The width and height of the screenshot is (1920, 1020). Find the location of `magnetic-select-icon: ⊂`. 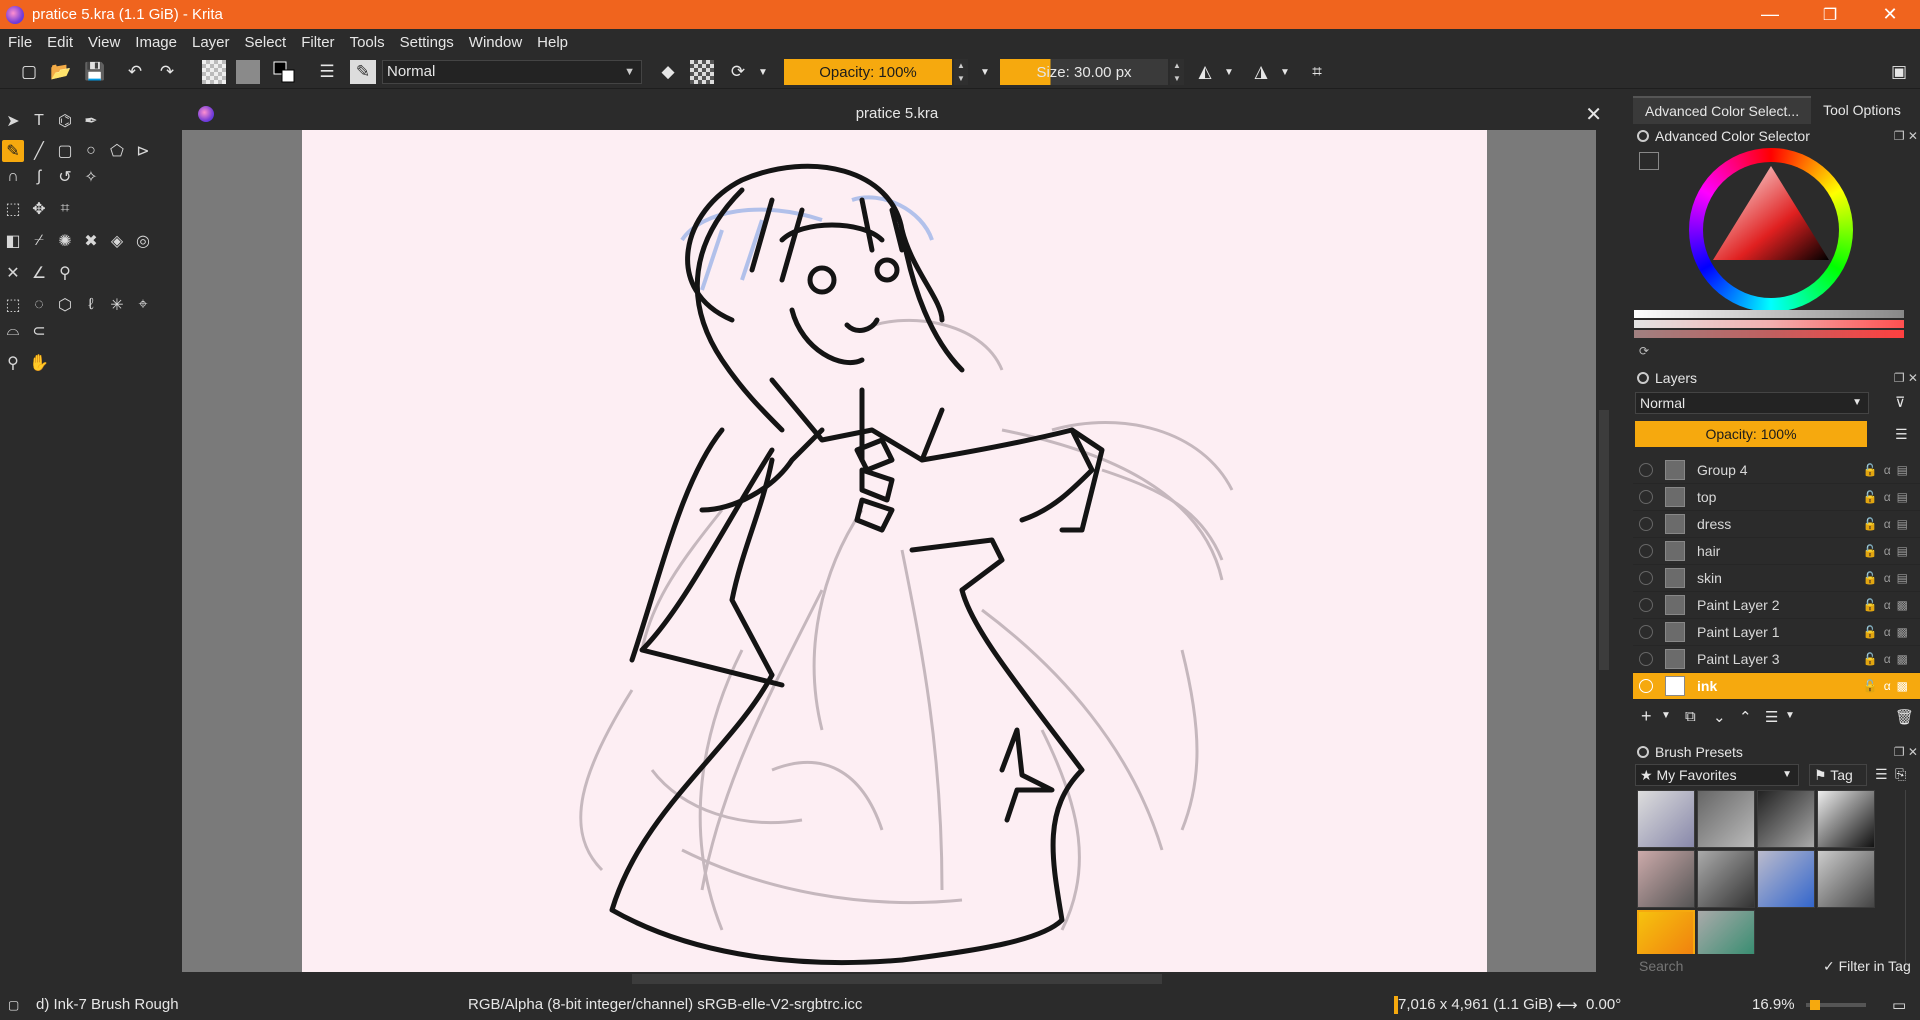

magnetic-select-icon: ⊂ is located at coordinates (39, 331).